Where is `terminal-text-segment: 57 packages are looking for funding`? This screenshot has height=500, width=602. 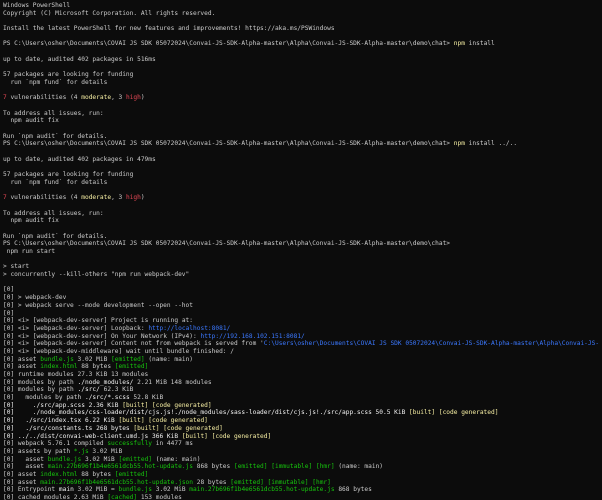
terminal-text-segment: 57 packages are looking for funding is located at coordinates (68, 175).